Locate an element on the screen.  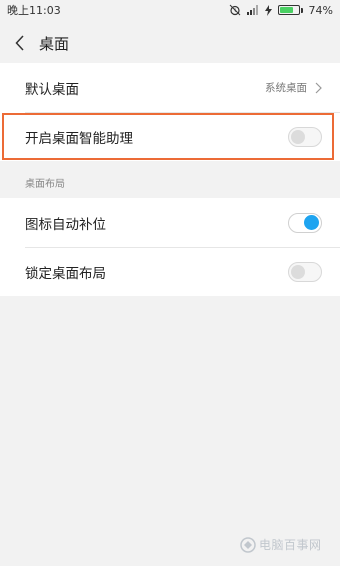
default-desktop-row: 默认桌面 系统桌面 is located at coordinates (170, 87).